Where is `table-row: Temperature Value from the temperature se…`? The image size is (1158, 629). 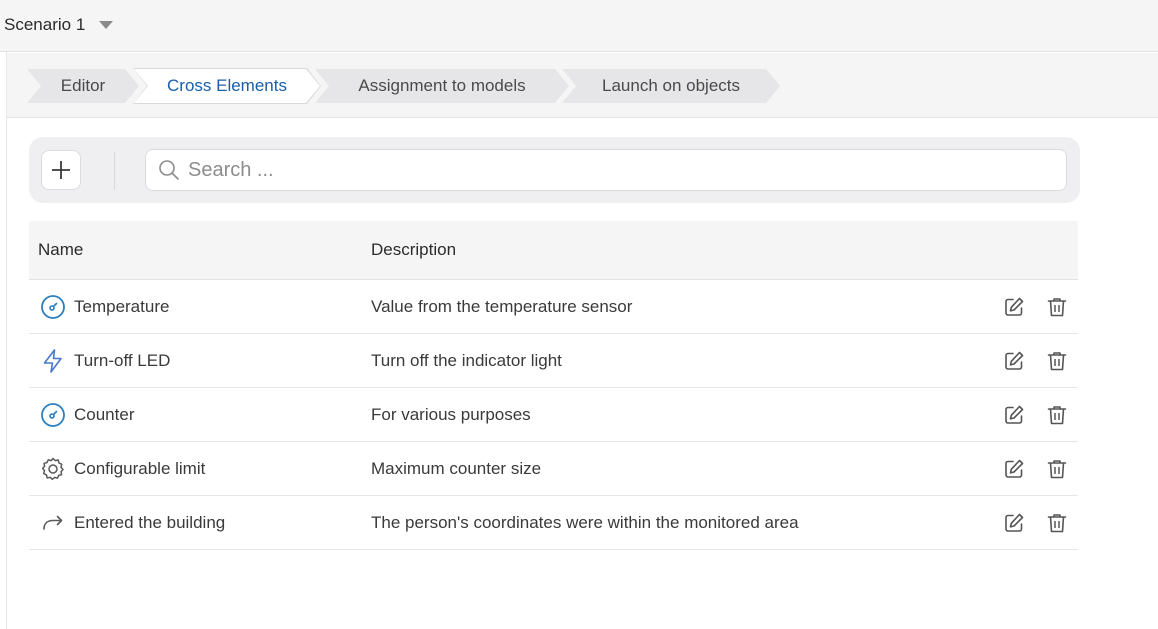 table-row: Temperature Value from the temperature se… is located at coordinates (553, 307).